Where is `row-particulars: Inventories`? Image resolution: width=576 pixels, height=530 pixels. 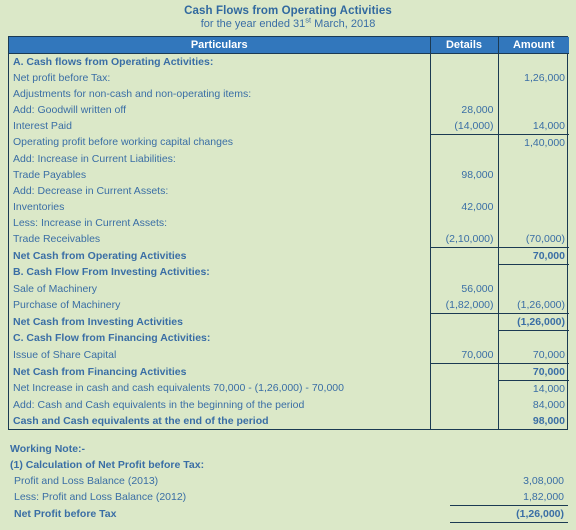
row-particulars: Inventories is located at coordinates (220, 206).